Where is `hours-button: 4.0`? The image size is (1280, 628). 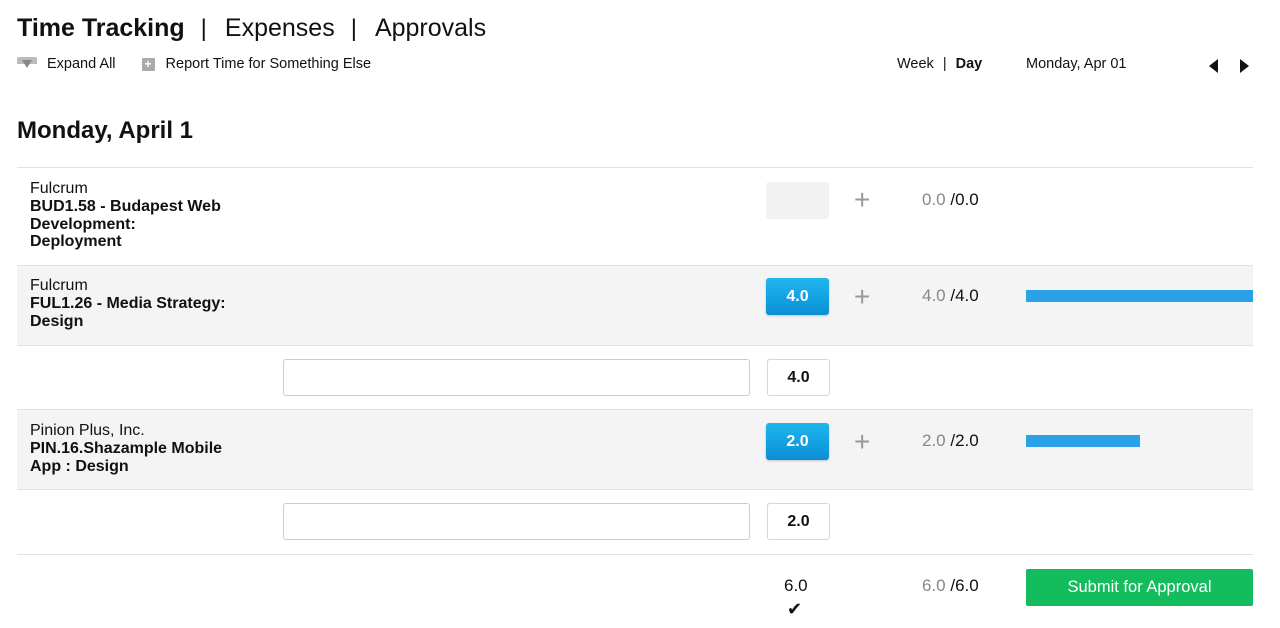
hours-button: 4.0 is located at coordinates (797, 296).